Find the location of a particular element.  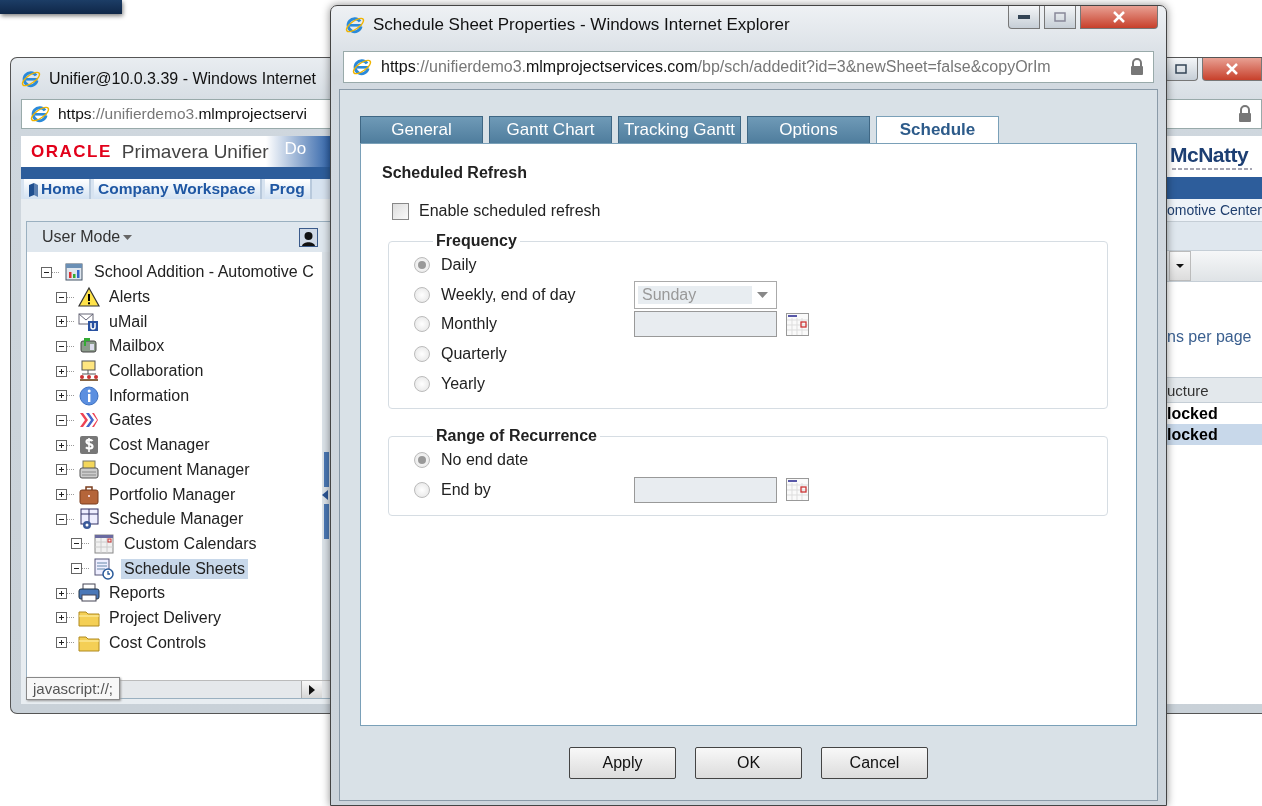

company-logo: McNatty is located at coordinates (1210, 154).